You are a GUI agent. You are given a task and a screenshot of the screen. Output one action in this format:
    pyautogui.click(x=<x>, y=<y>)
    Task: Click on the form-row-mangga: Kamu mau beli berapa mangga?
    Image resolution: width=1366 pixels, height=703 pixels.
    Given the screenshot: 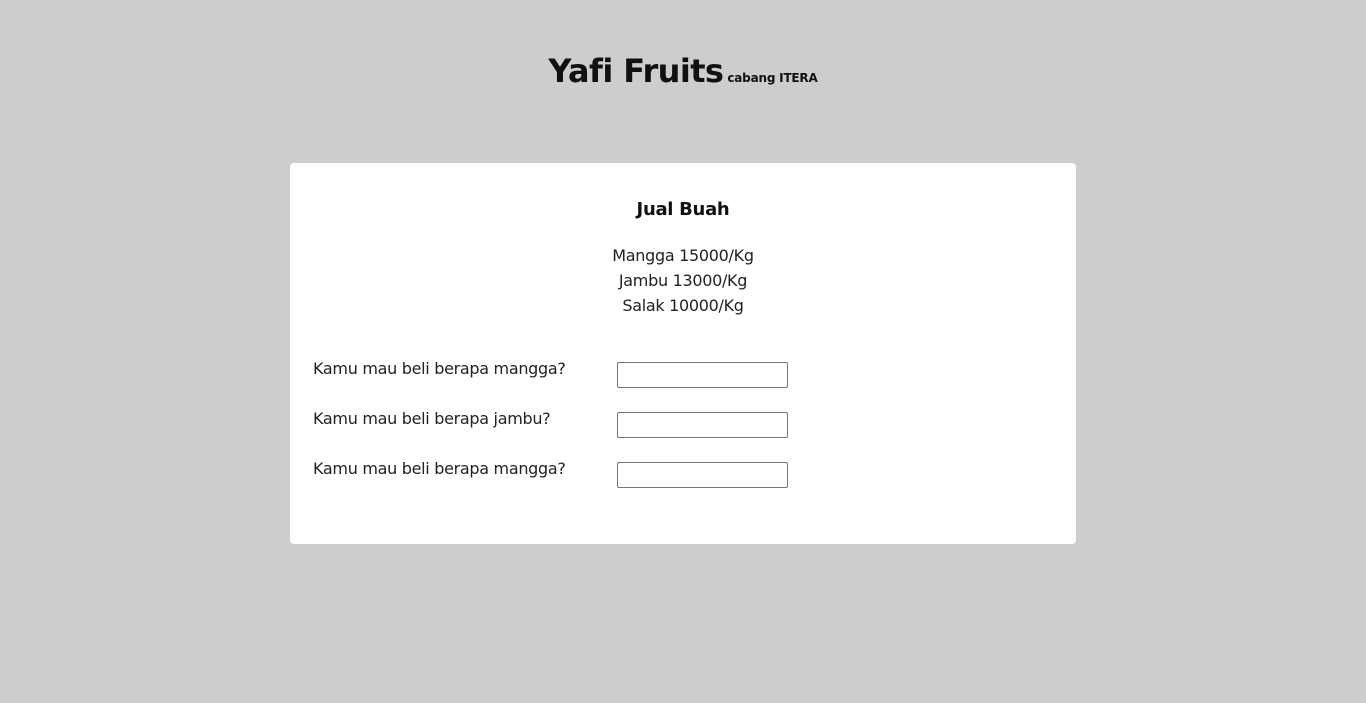 What is the action you would take?
    pyautogui.click(x=683, y=374)
    